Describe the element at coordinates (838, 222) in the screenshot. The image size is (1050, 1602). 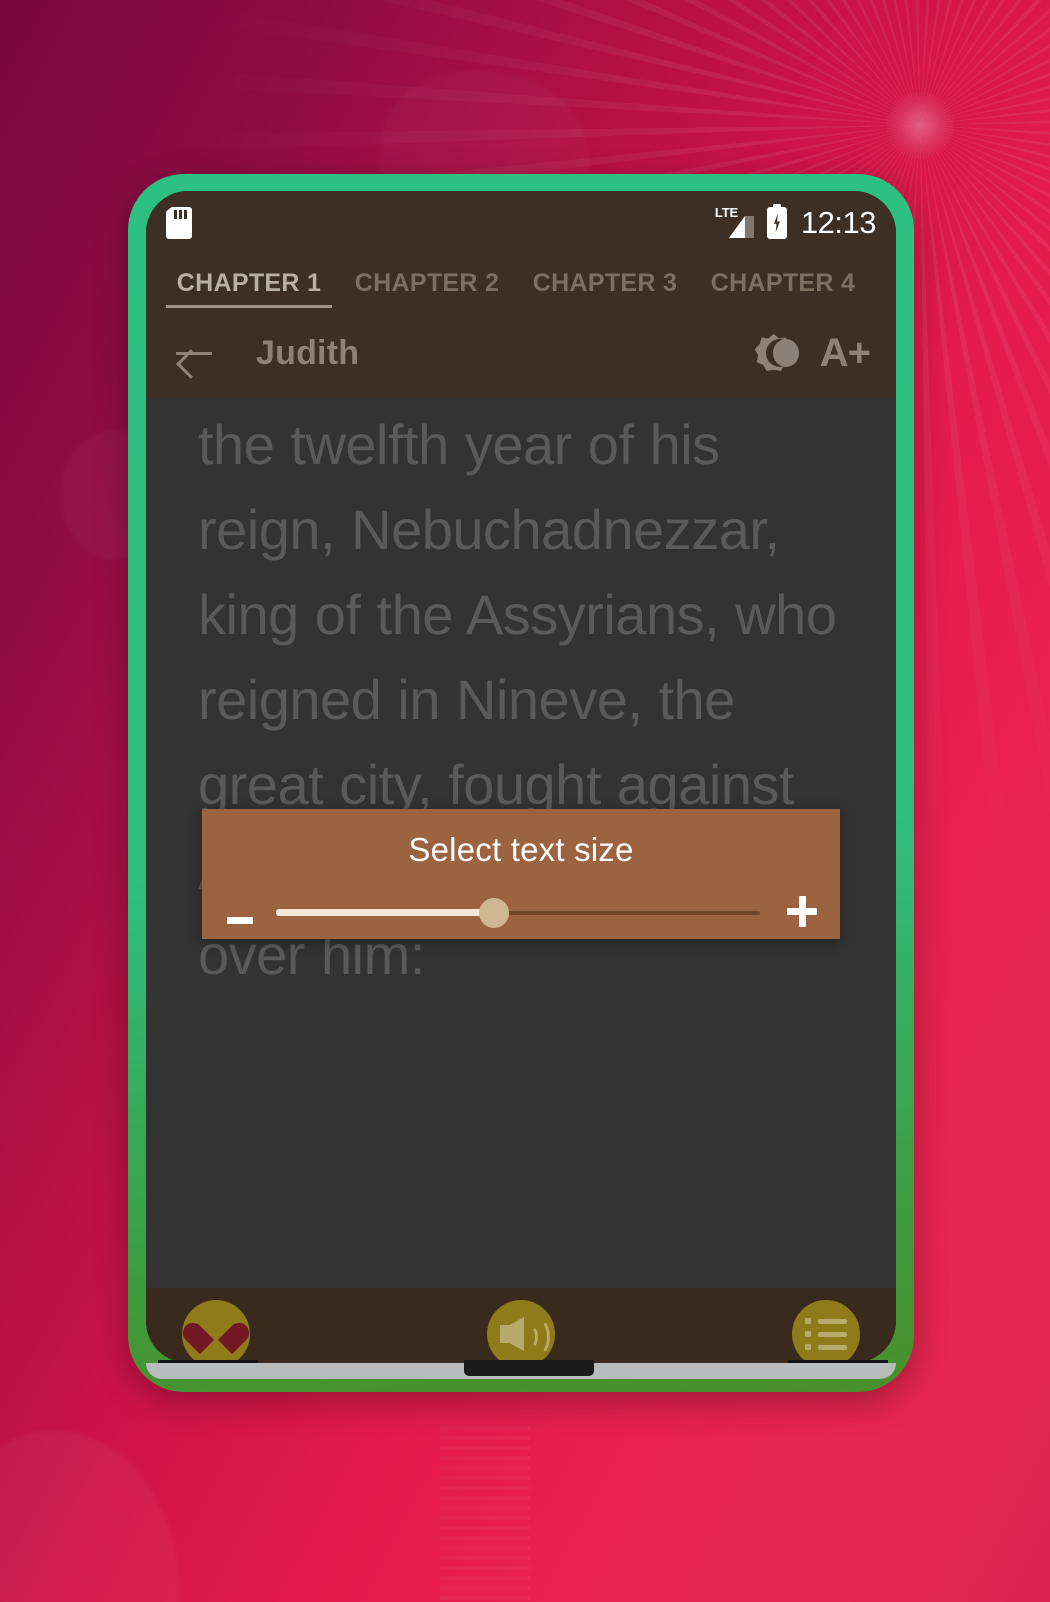
I see `status-bar-clock: 12:13` at that location.